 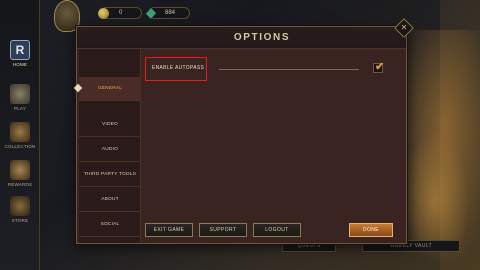 What do you see at coordinates (20, 170) in the screenshot?
I see `rewards-icon` at bounding box center [20, 170].